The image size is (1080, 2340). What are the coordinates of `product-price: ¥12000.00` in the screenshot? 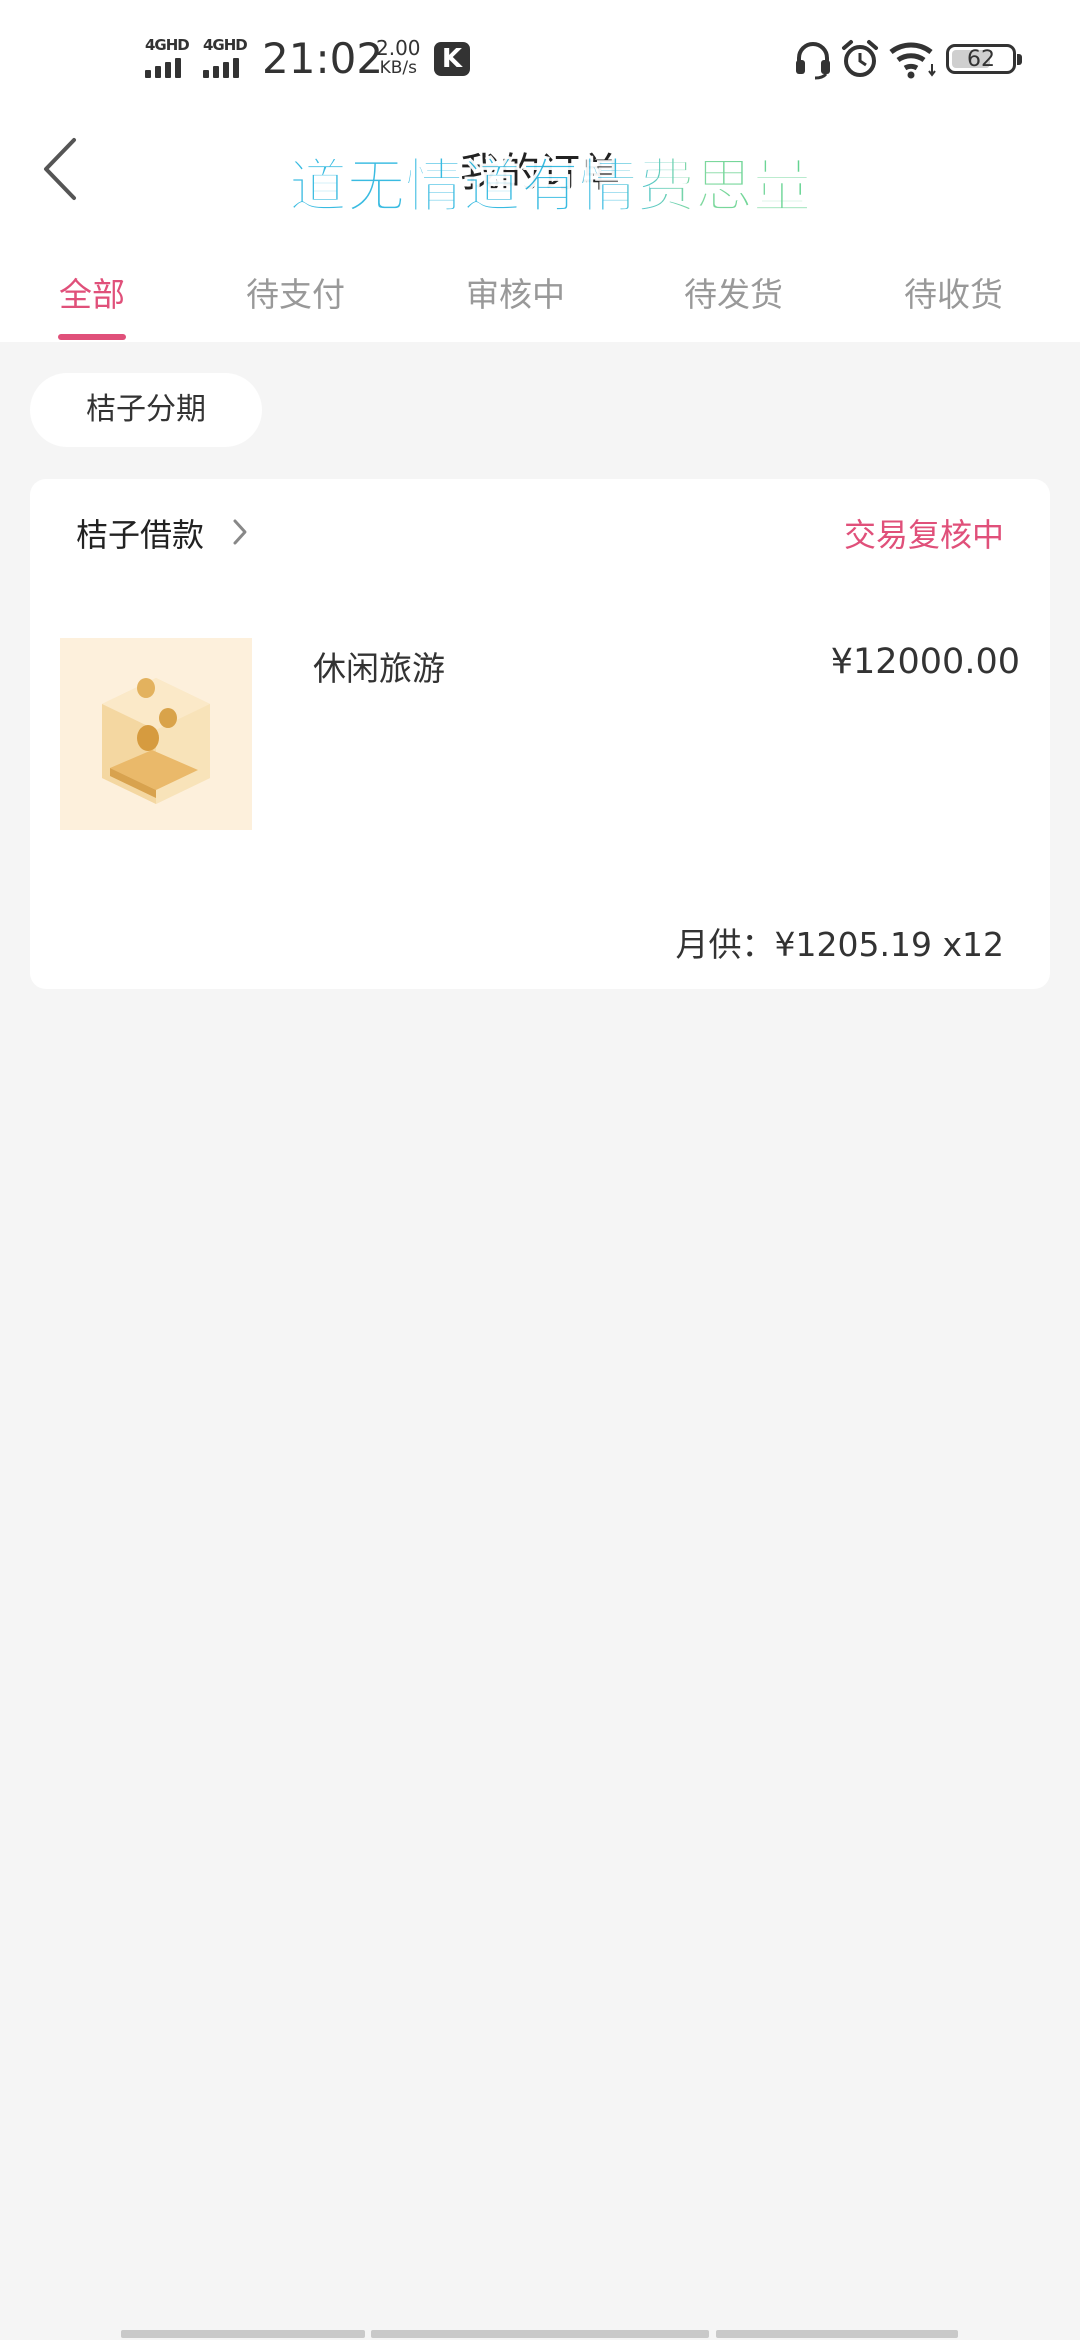 It's located at (925, 662).